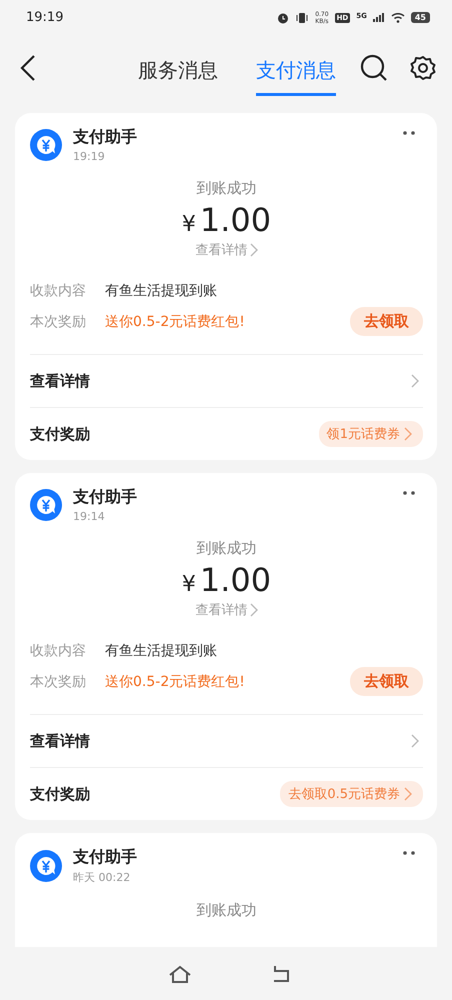 Image resolution: width=452 pixels, height=1000 pixels. What do you see at coordinates (45, 17) in the screenshot?
I see `clock-time: 19:19` at bounding box center [45, 17].